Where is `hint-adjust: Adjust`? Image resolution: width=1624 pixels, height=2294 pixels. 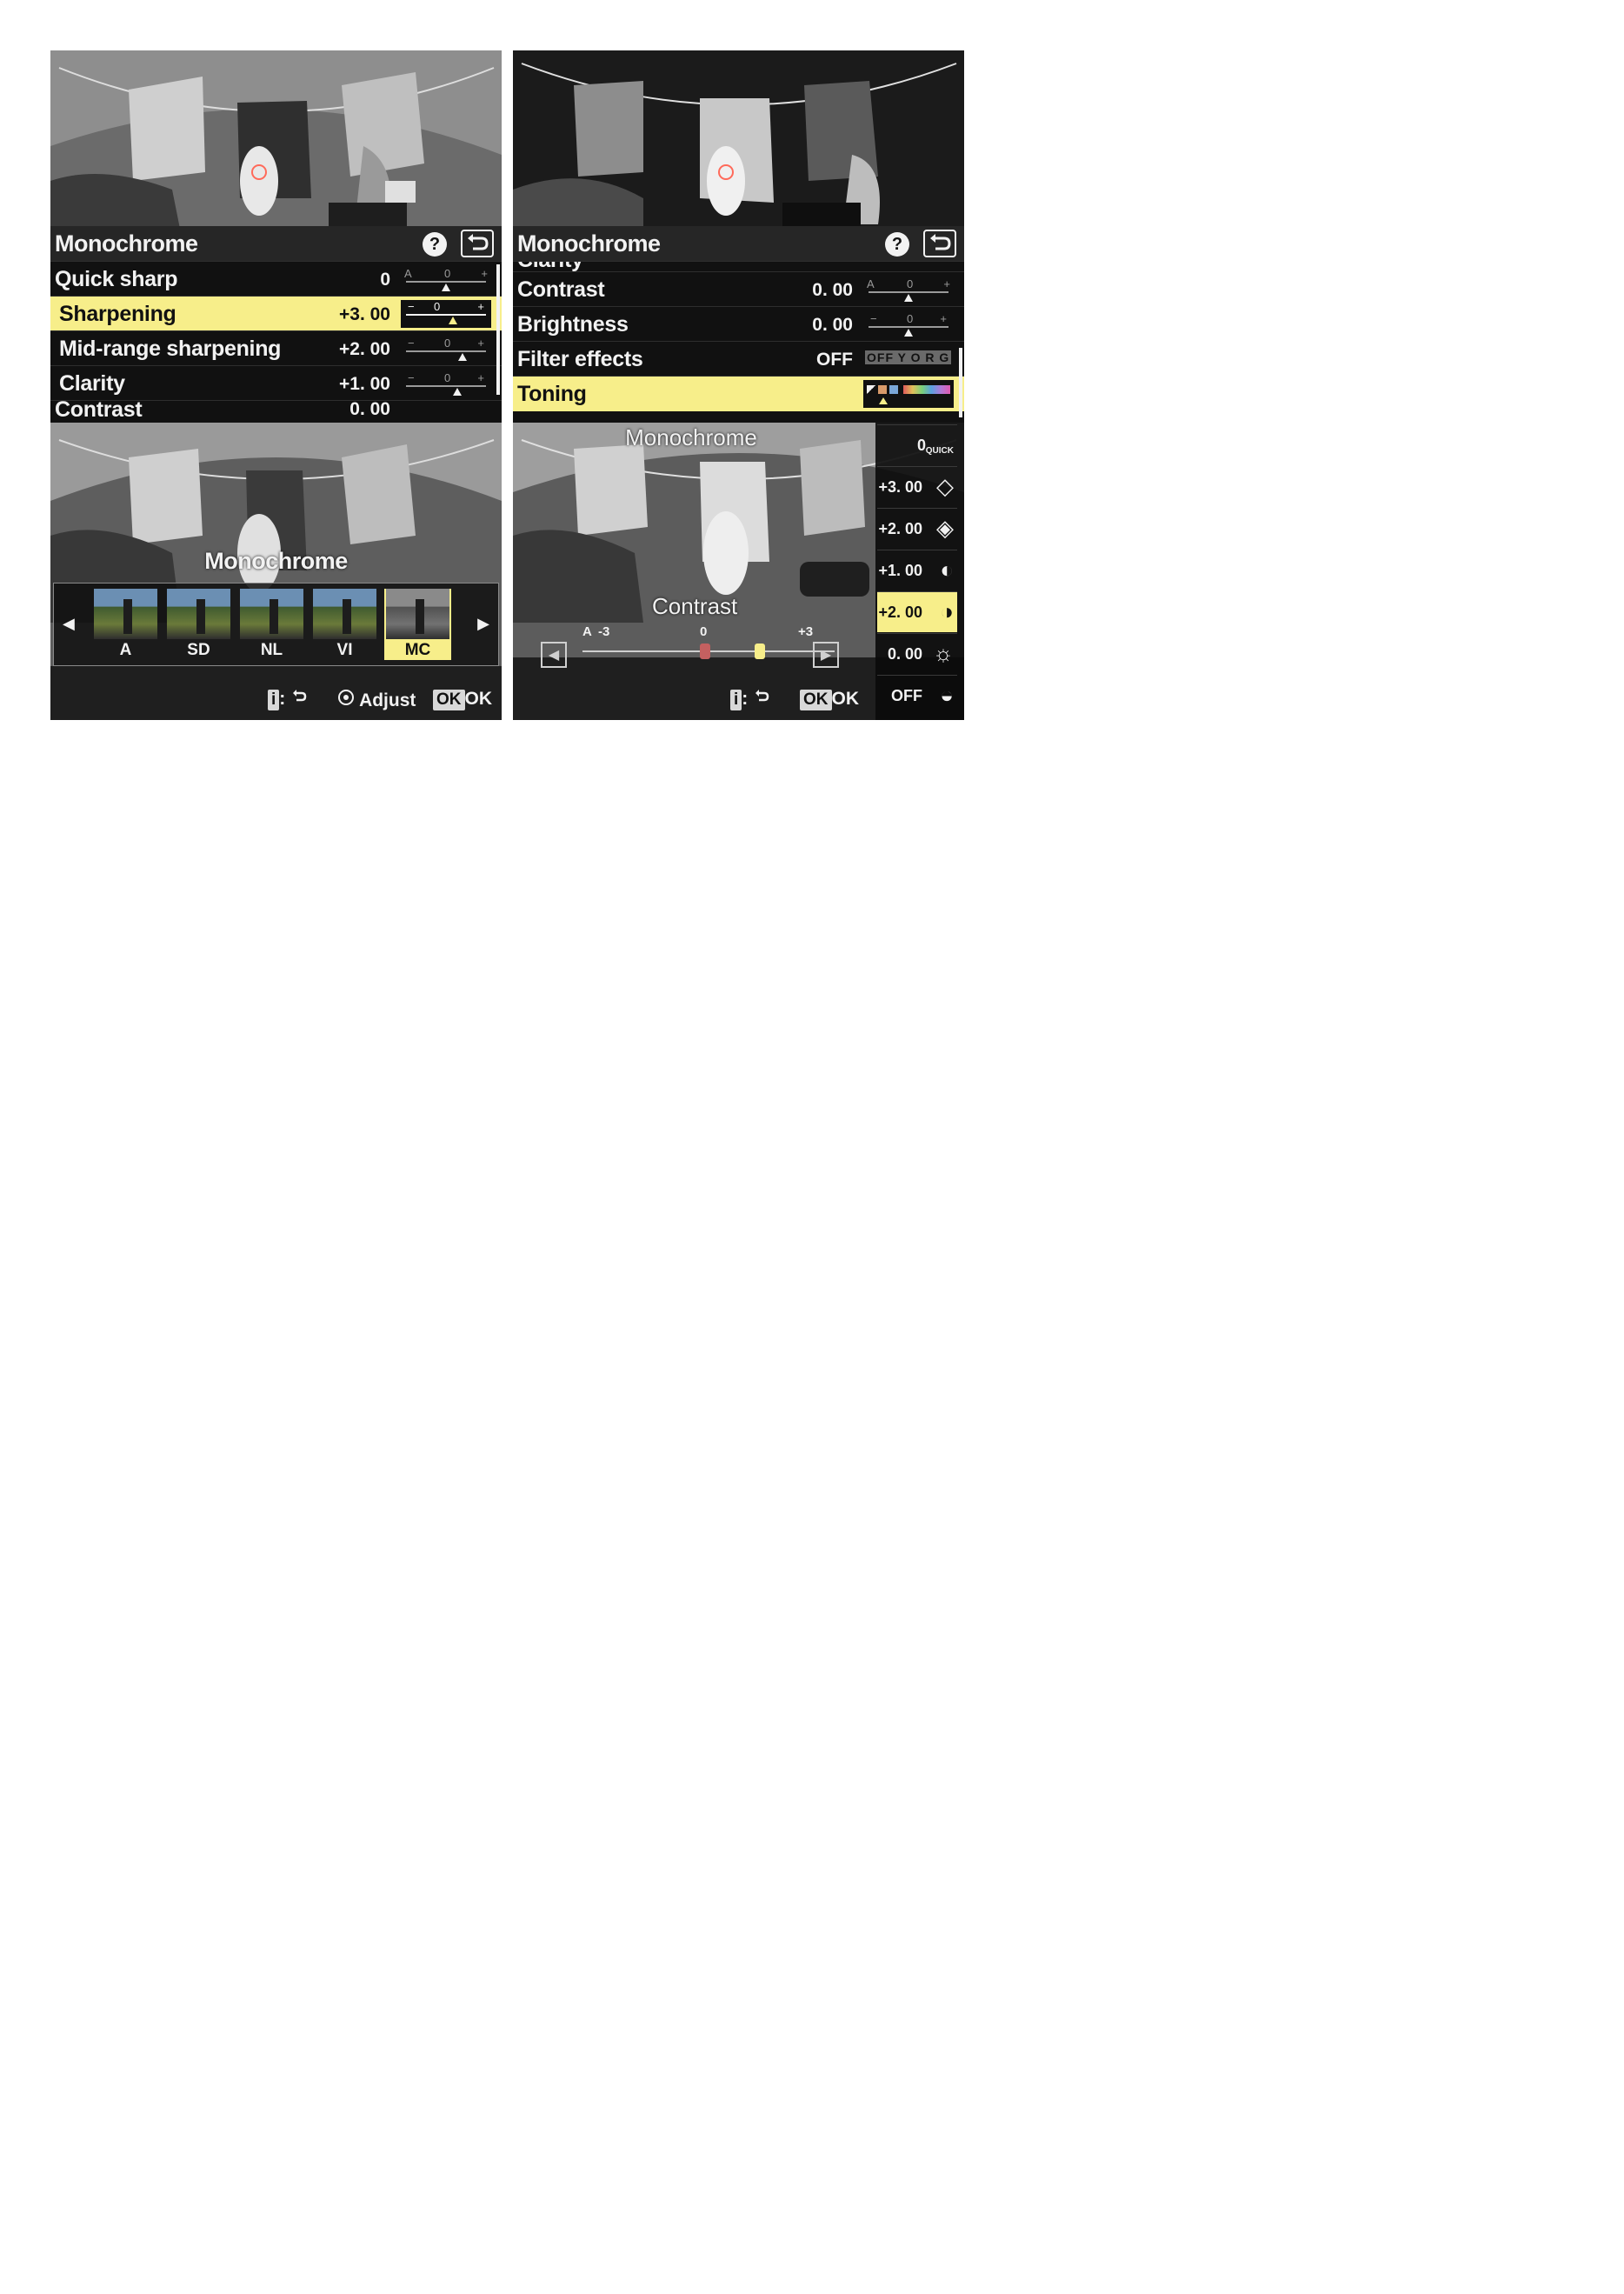
hint-adjust: Adjust is located at coordinates (377, 700).